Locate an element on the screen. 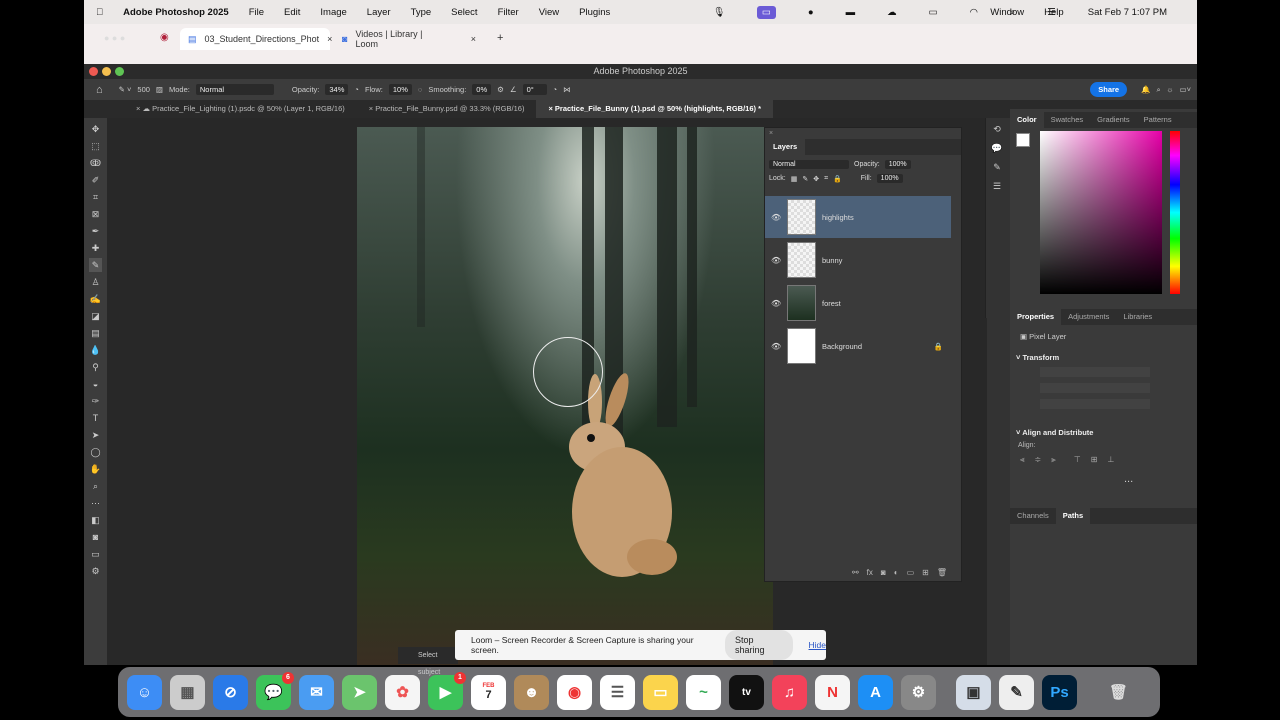 The width and height of the screenshot is (1280, 720). close-tab-icon: × is located at coordinates (329, 39).